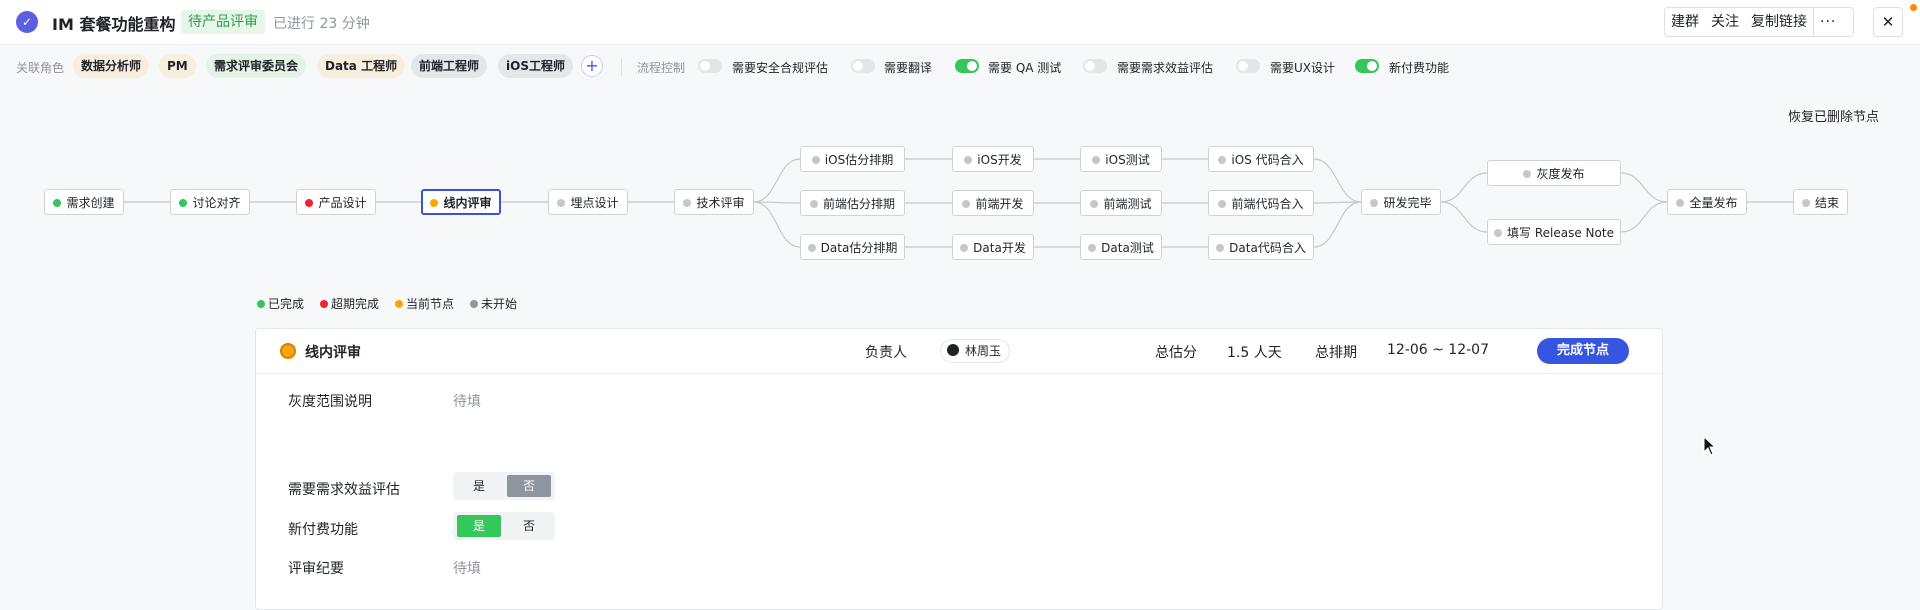  Describe the element at coordinates (1779, 22) in the screenshot. I see `copy-link-button: 复制链接` at that location.